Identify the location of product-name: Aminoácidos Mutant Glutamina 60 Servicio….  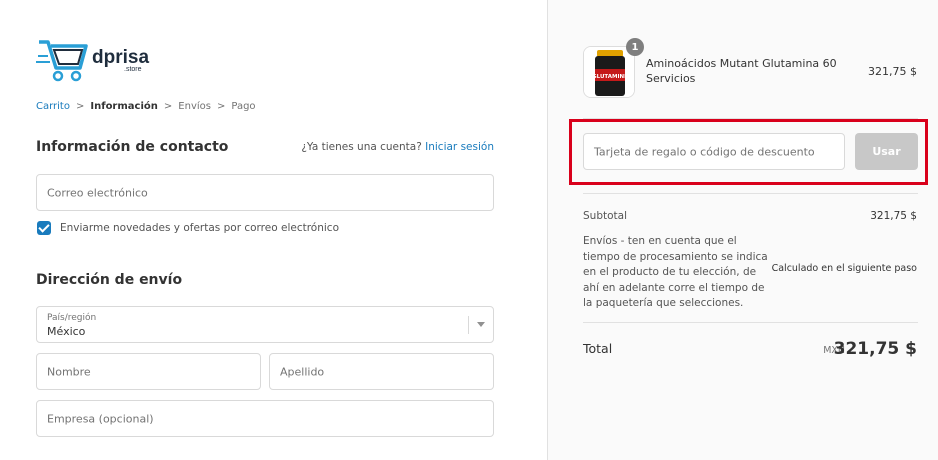
(741, 71).